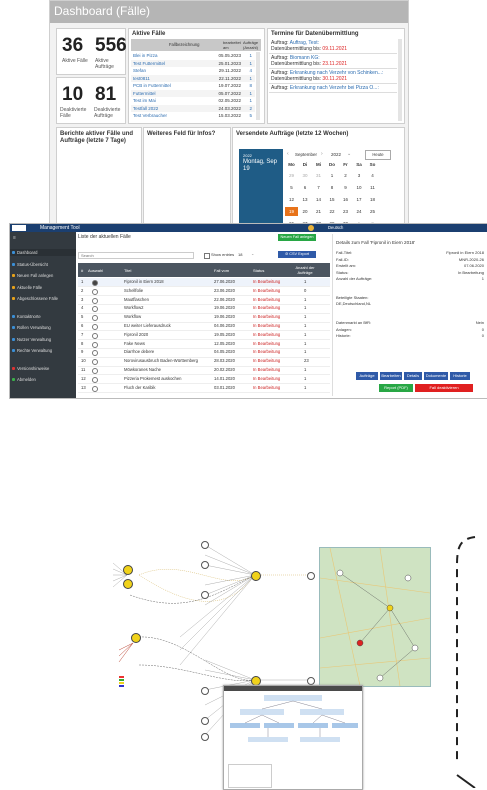  I want to click on active-case-row: Test Verbraucher 15.03.2022 5, so click(193, 115).